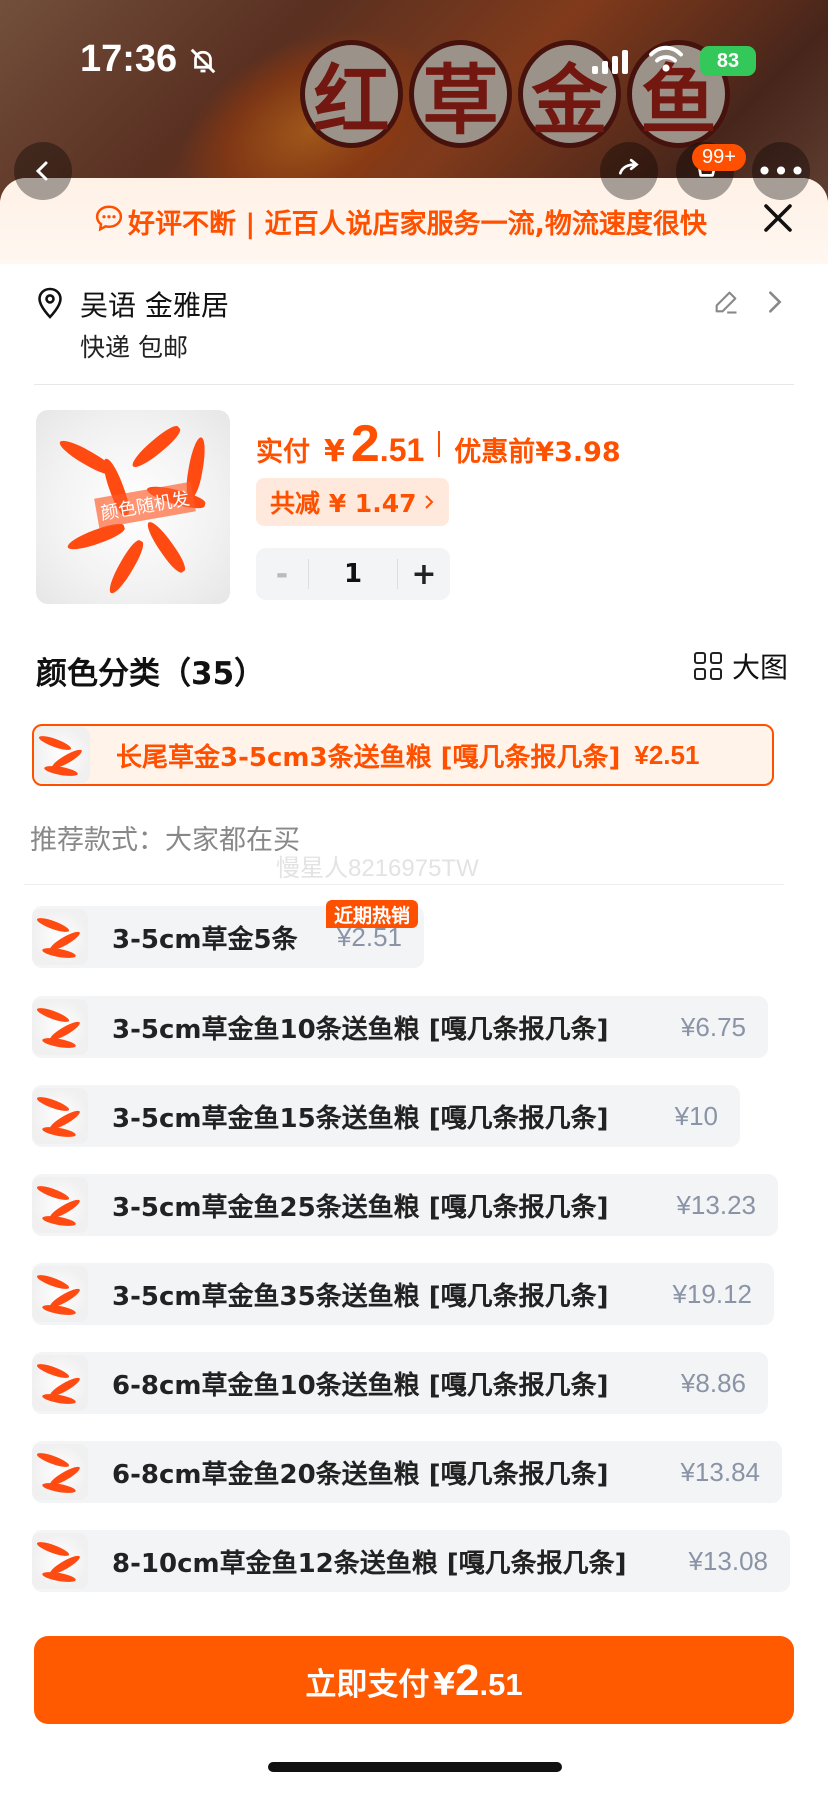 The image size is (828, 1796). Describe the element at coordinates (50, 303) in the screenshot. I see `location-pin-icon` at that location.